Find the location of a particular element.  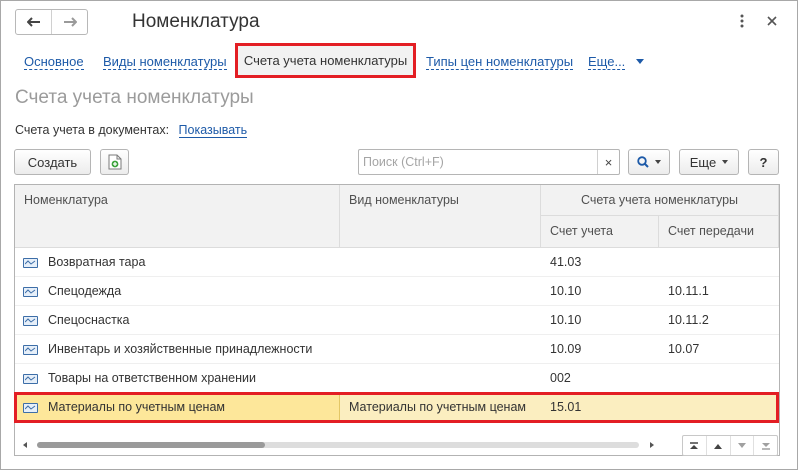

more-button: Еще is located at coordinates (709, 162).